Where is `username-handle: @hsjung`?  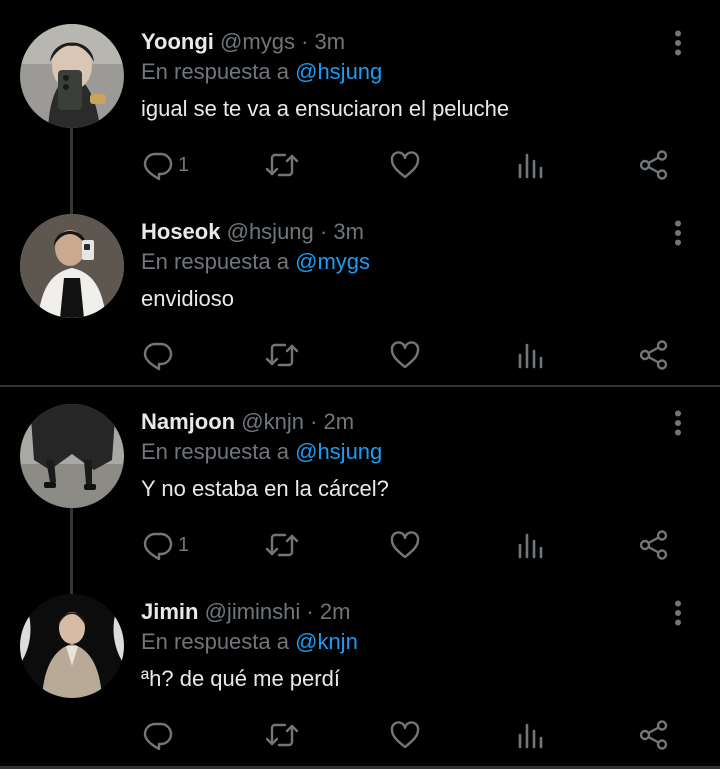 username-handle: @hsjung is located at coordinates (270, 231).